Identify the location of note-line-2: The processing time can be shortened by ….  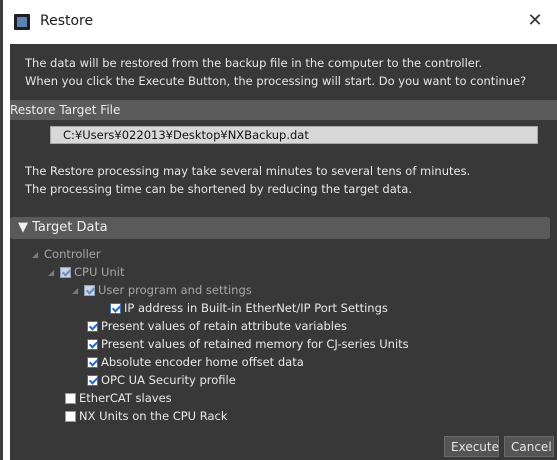
(218, 189).